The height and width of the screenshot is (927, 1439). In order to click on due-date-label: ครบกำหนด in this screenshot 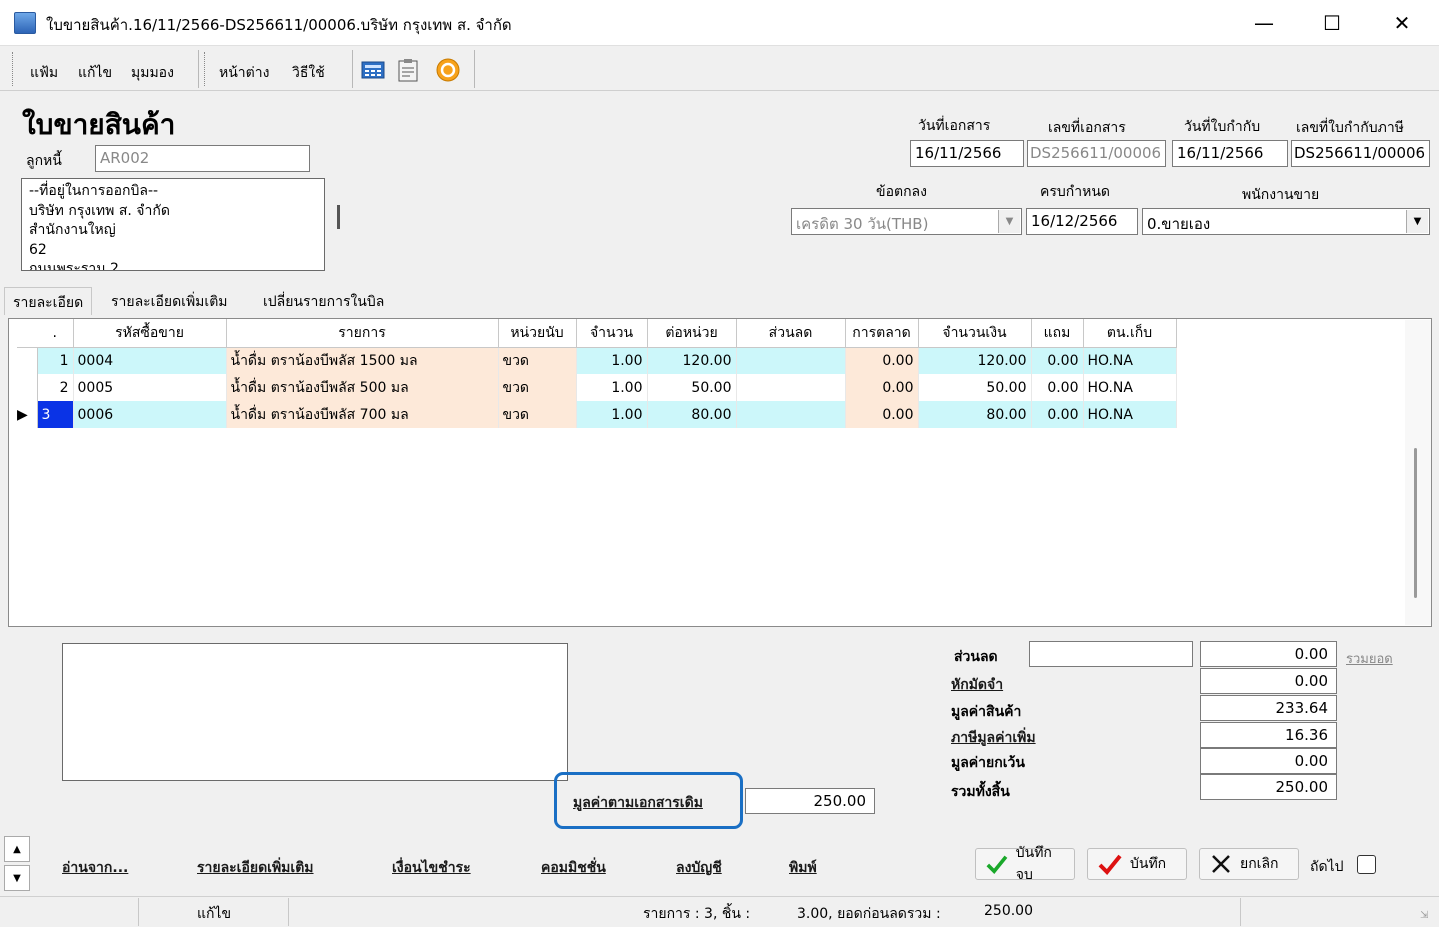, I will do `click(1075, 192)`.